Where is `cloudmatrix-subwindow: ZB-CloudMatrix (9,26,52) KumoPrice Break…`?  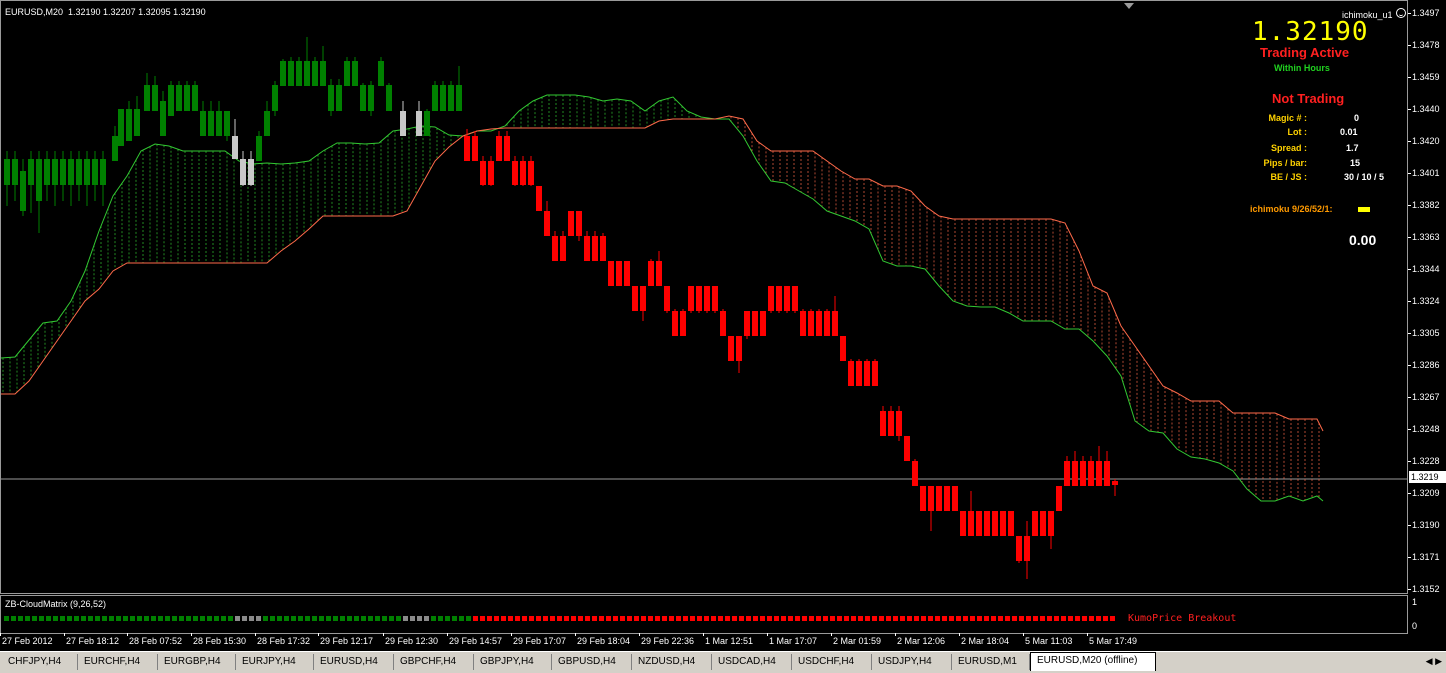
cloudmatrix-subwindow: ZB-CloudMatrix (9,26,52) KumoPrice Break… is located at coordinates (704, 614).